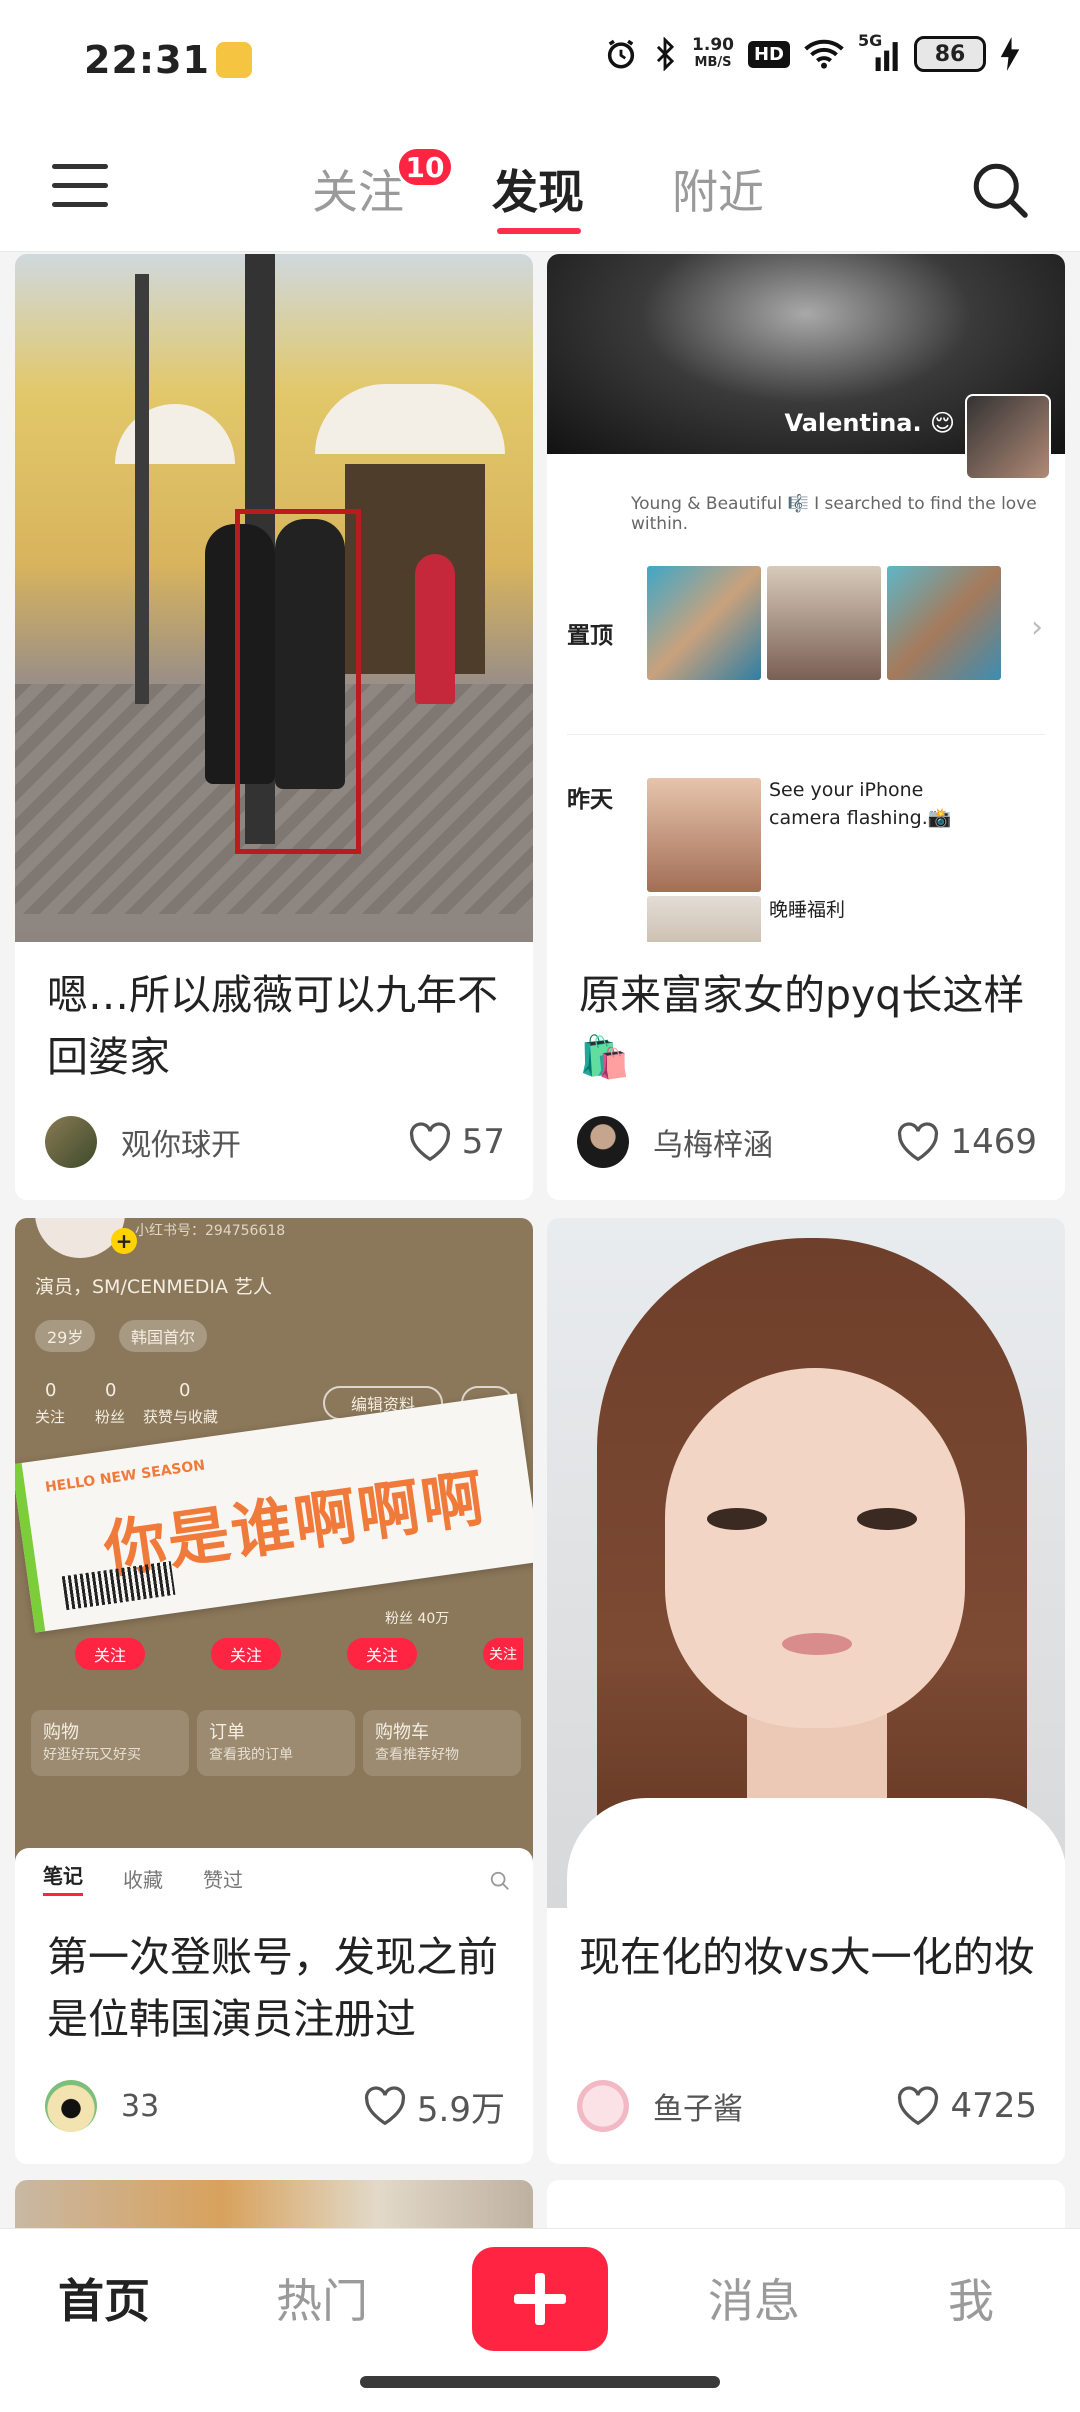 This screenshot has width=1080, height=2412. Describe the element at coordinates (322, 2298) in the screenshot. I see `nav-hot: 热门` at that location.